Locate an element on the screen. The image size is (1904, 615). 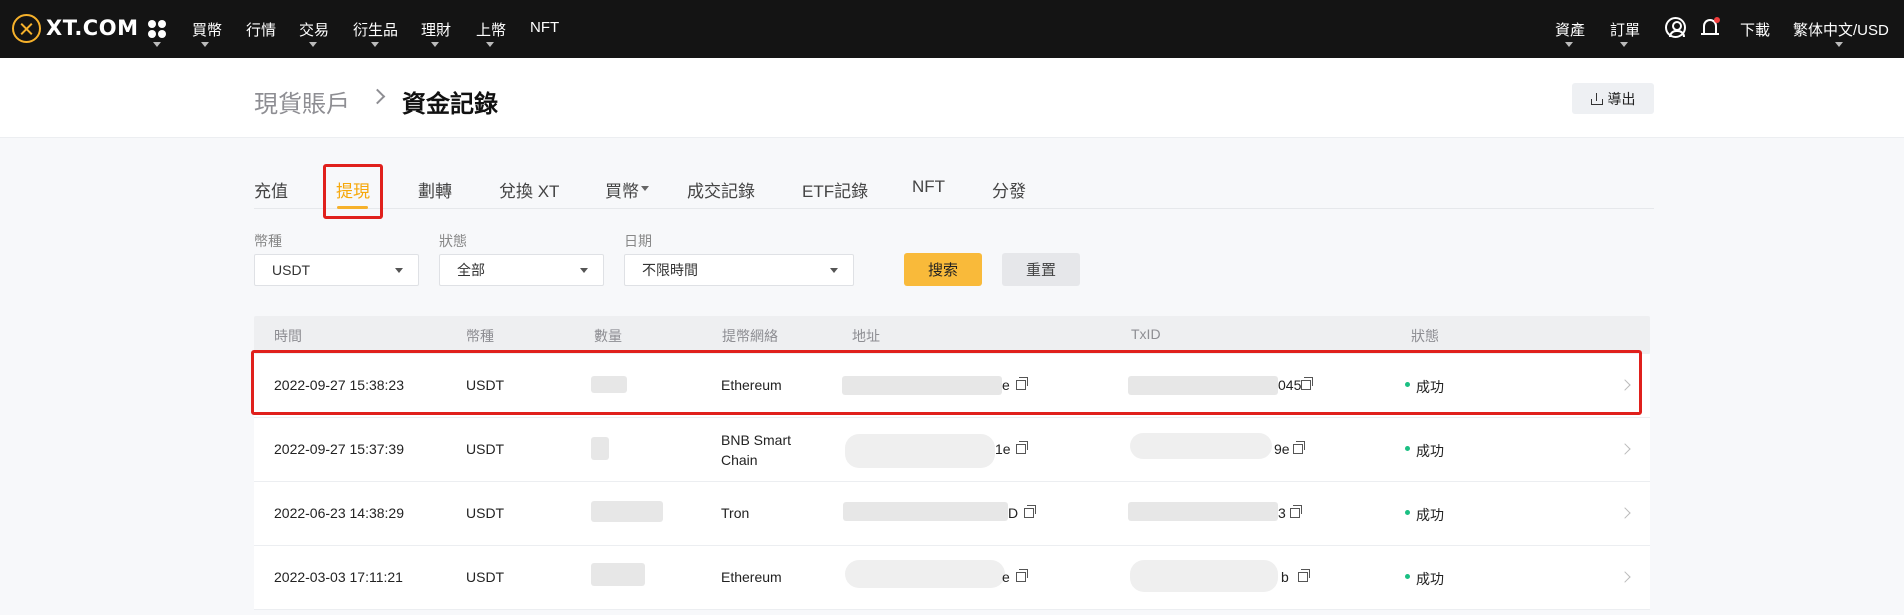
nav-language-currency: 繁体中文/USD is located at coordinates (1841, 29).